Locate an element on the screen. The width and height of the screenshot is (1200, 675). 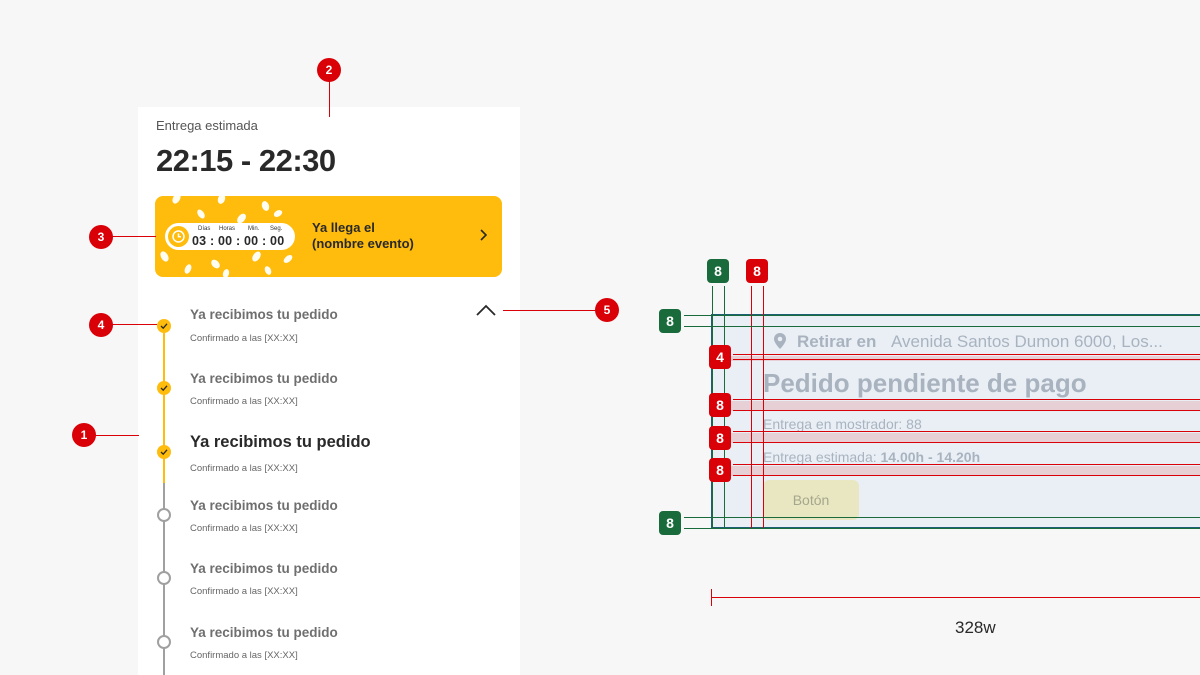
clock-icon is located at coordinates (178, 236).